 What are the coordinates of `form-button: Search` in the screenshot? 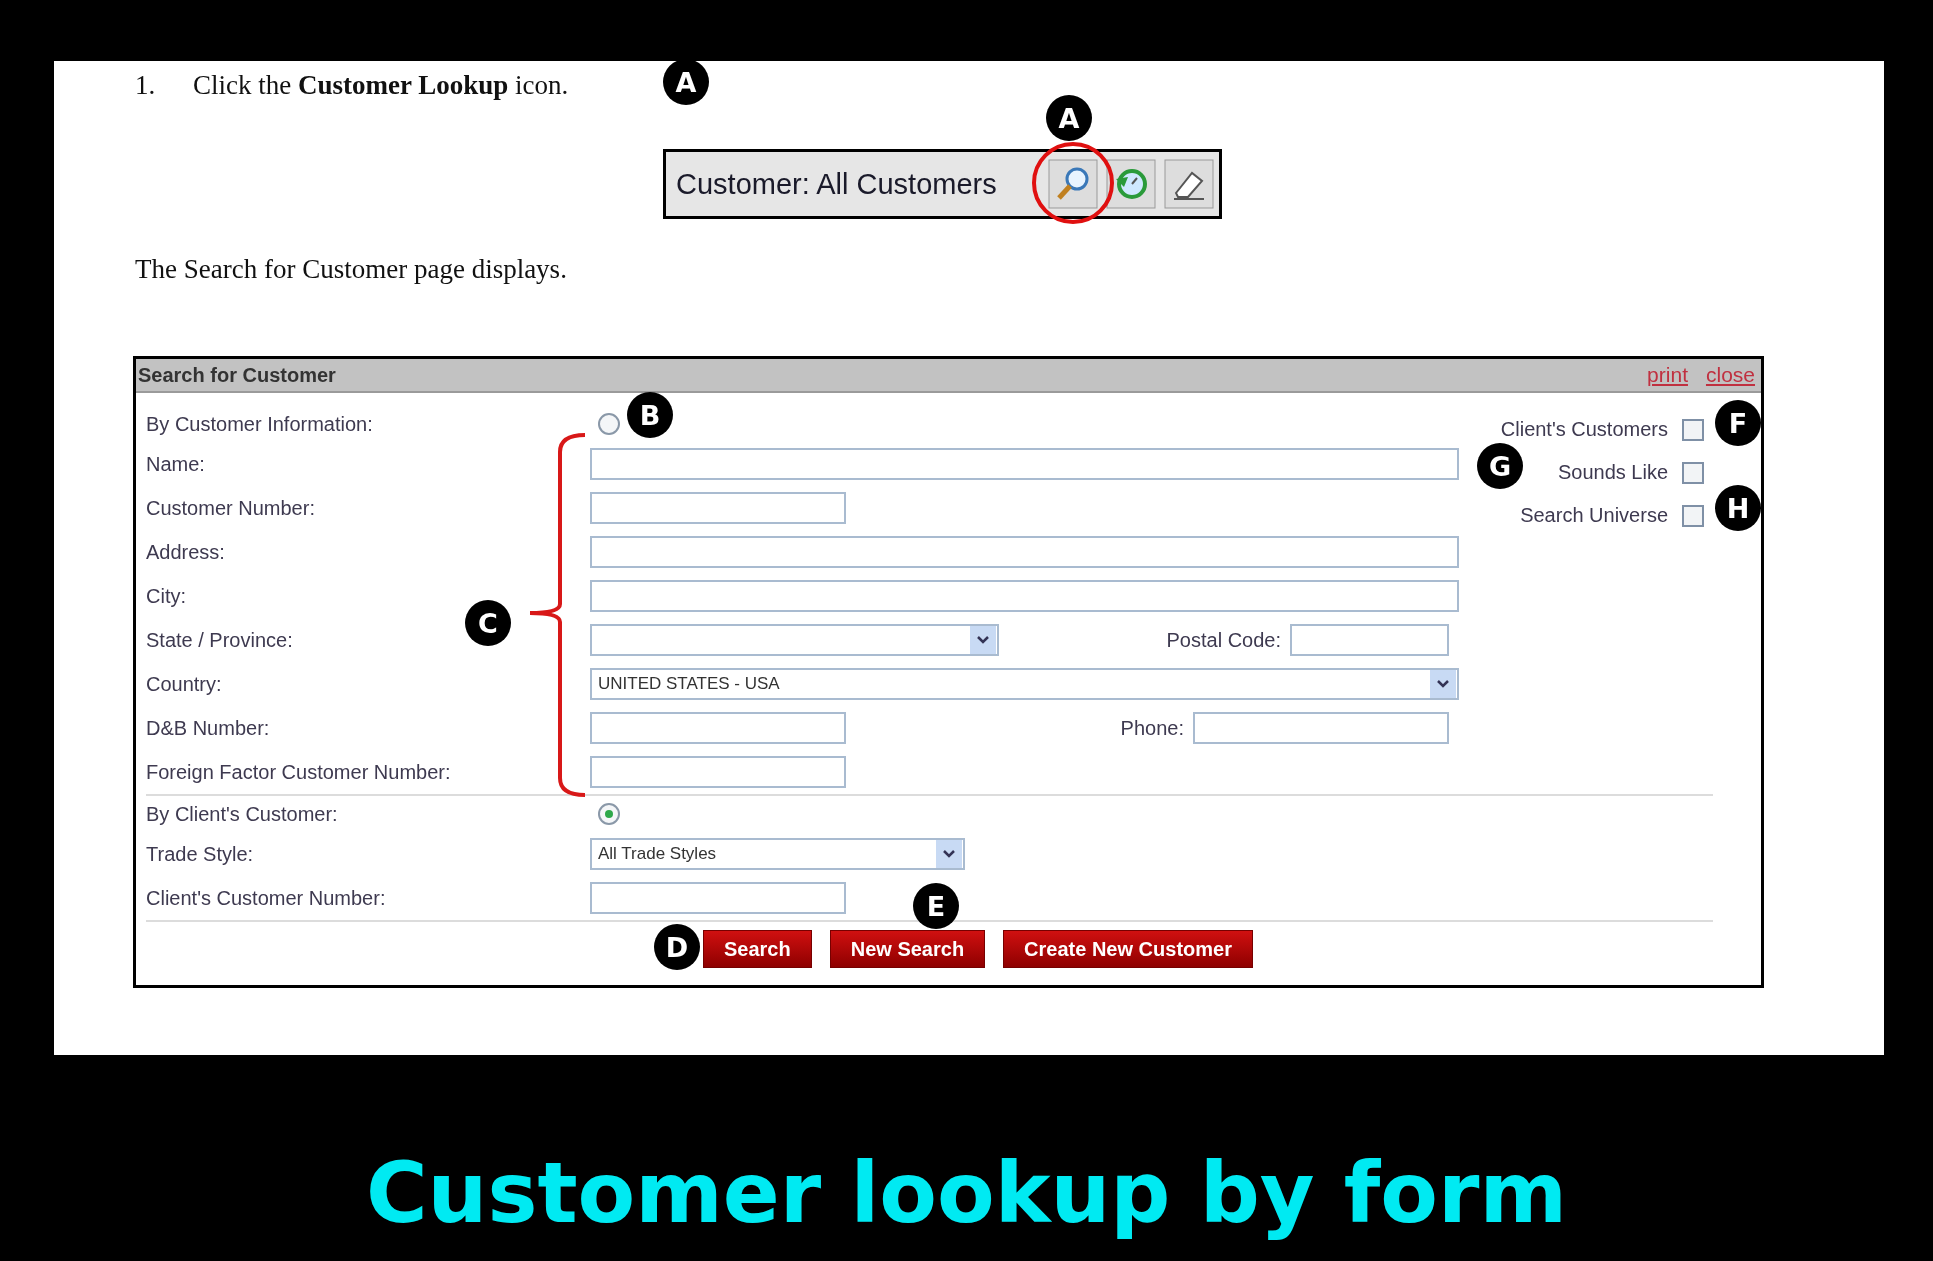 It's located at (757, 949).